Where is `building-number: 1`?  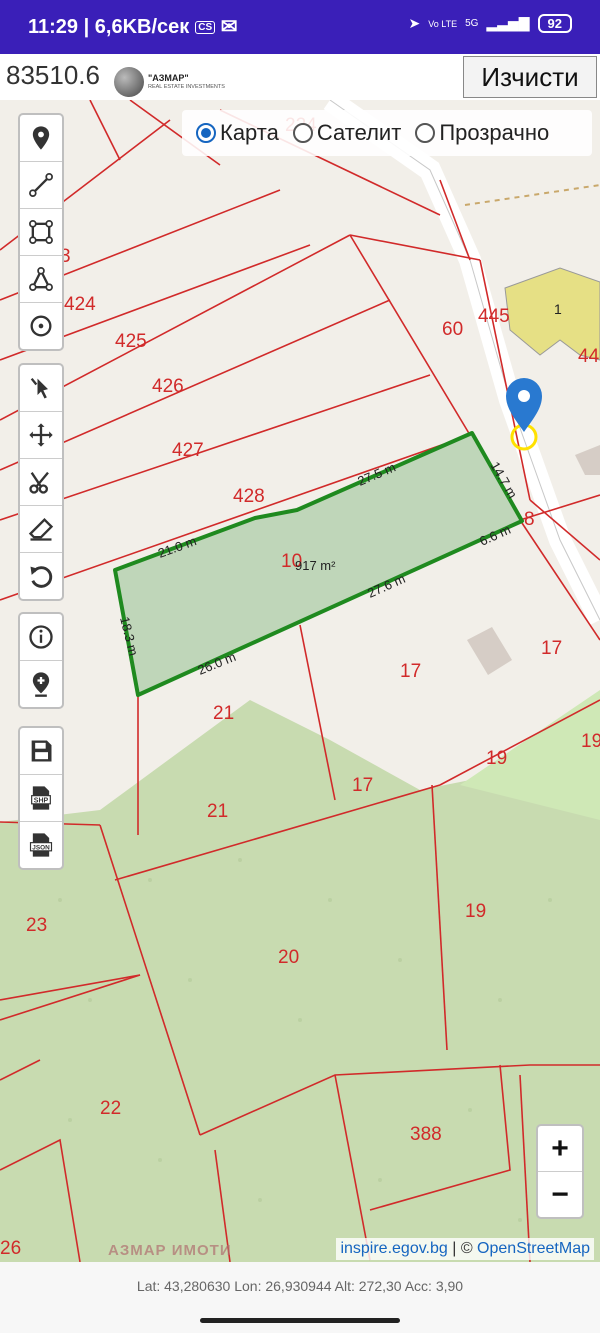 building-number: 1 is located at coordinates (558, 309).